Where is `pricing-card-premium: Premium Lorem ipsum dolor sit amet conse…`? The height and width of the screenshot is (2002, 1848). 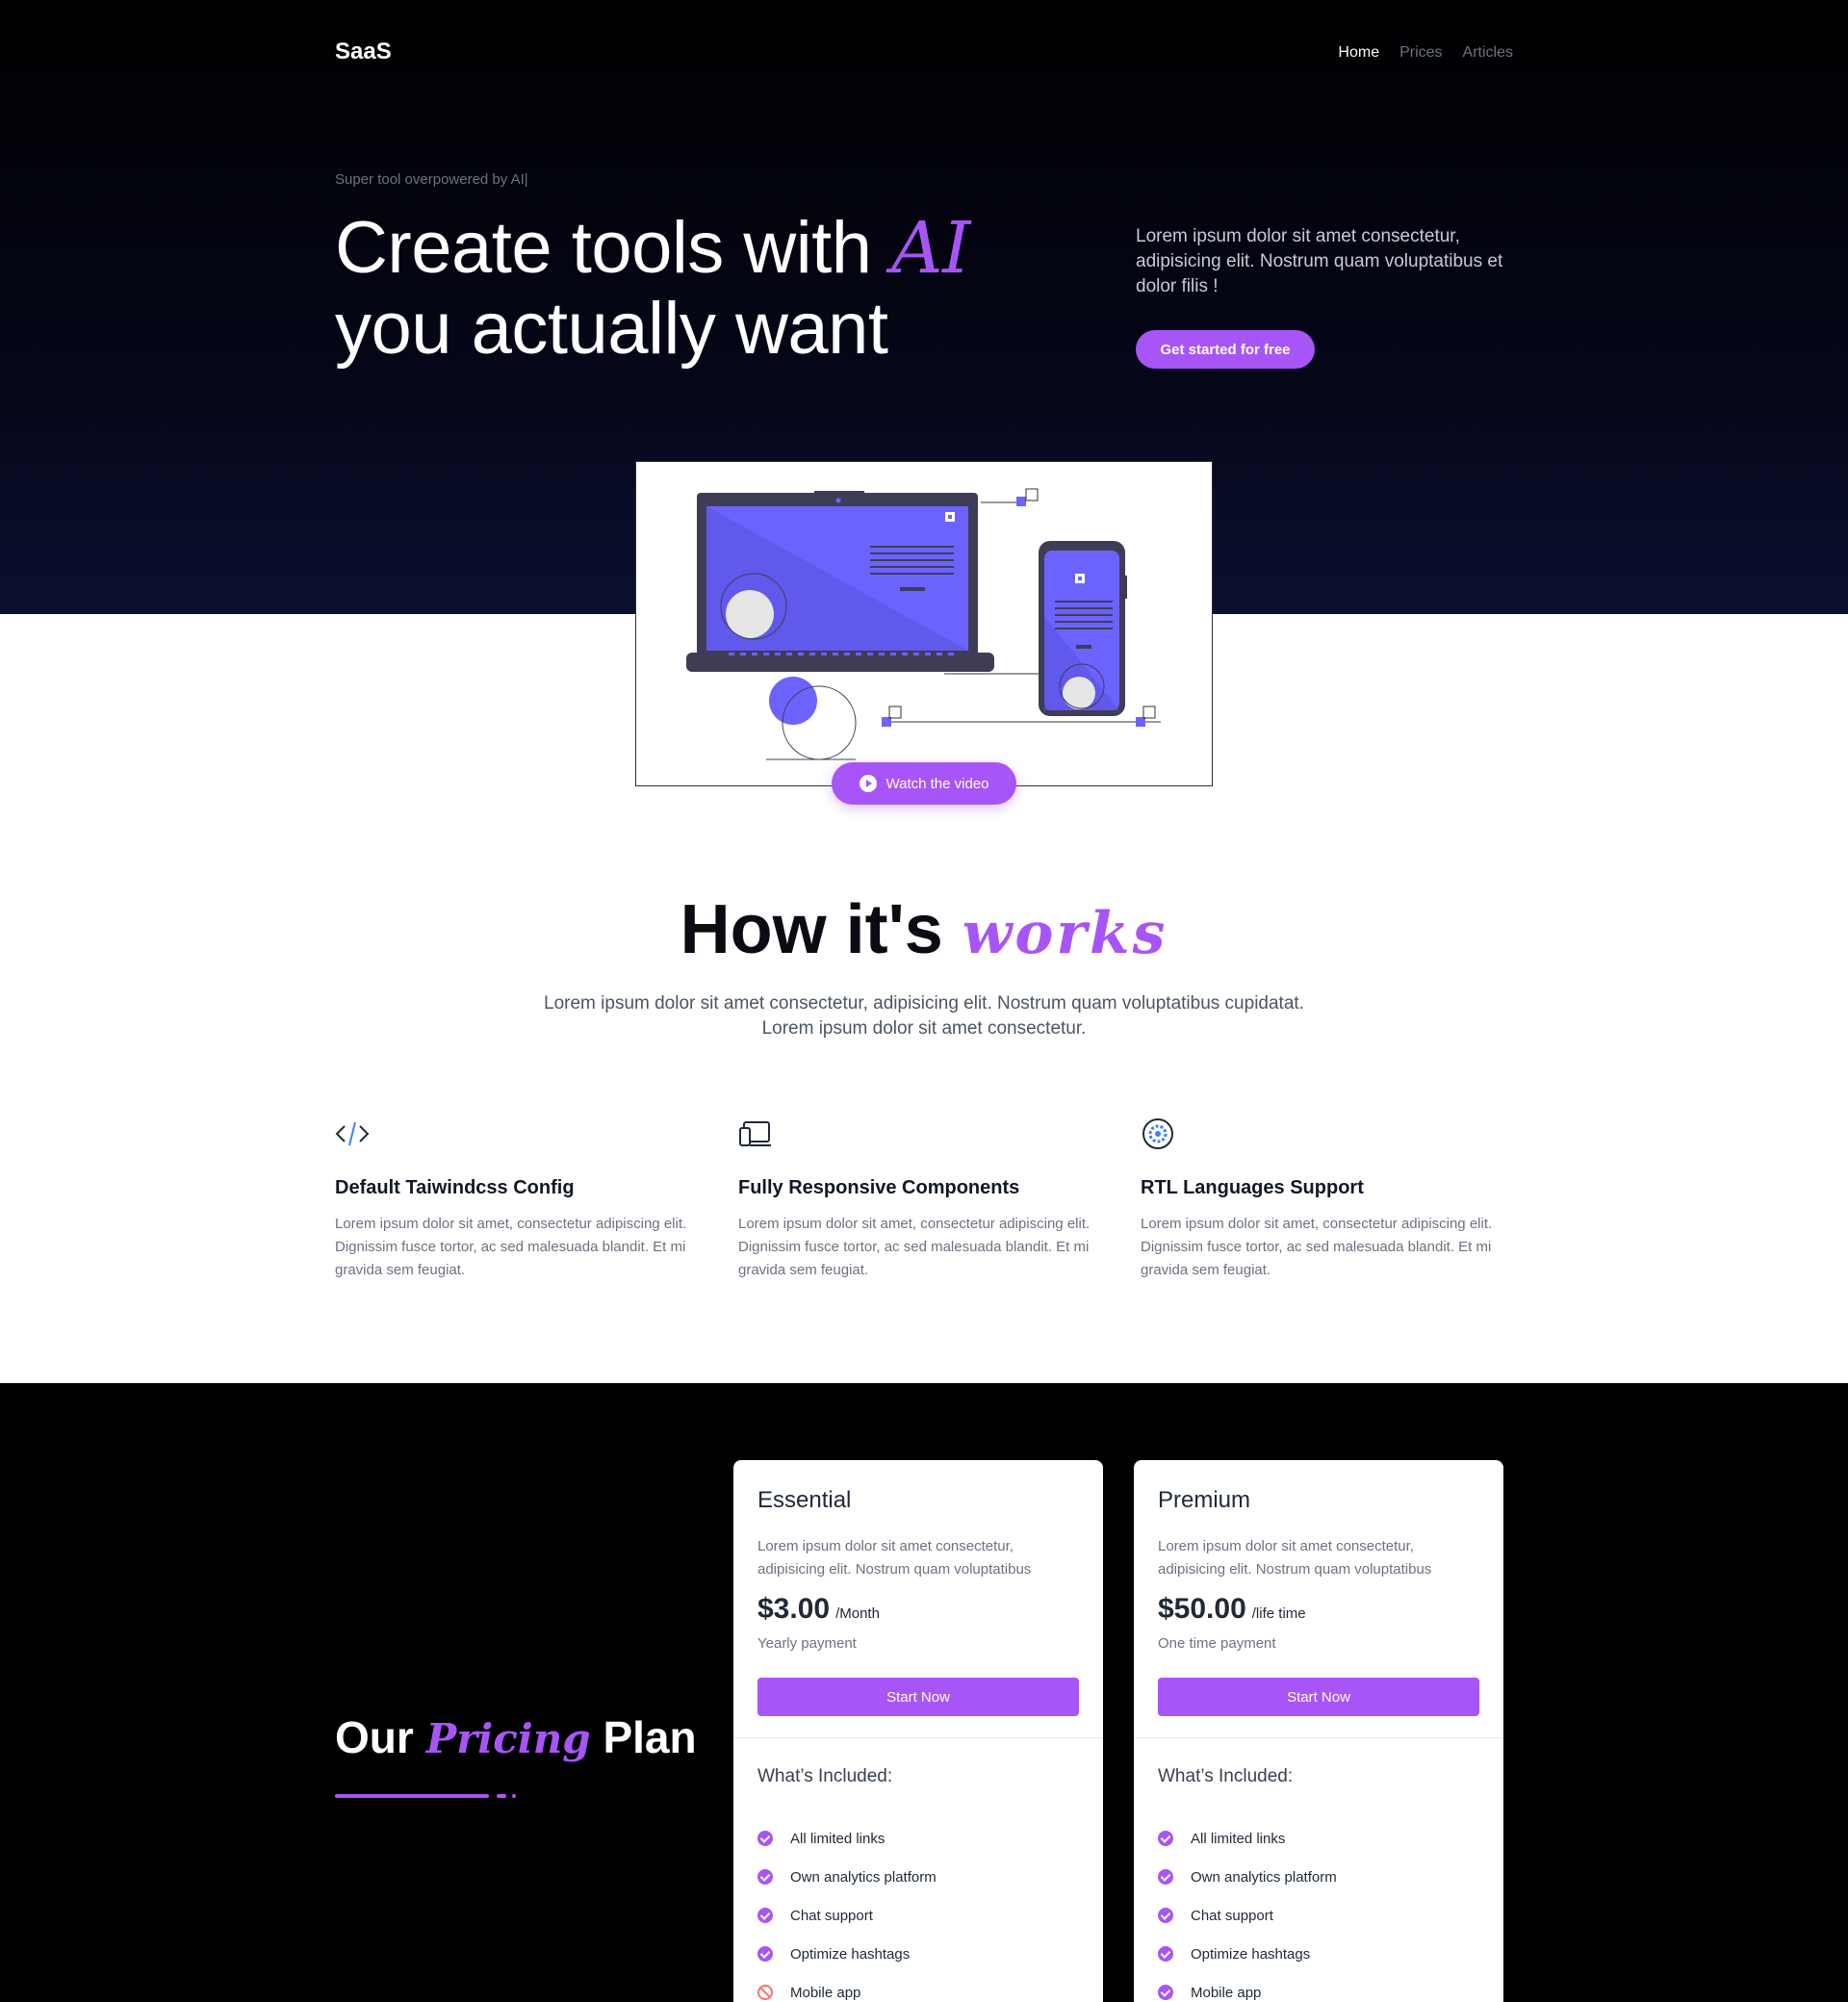
pricing-card-premium: Premium Lorem ipsum dolor sit amet conse… is located at coordinates (1318, 1731).